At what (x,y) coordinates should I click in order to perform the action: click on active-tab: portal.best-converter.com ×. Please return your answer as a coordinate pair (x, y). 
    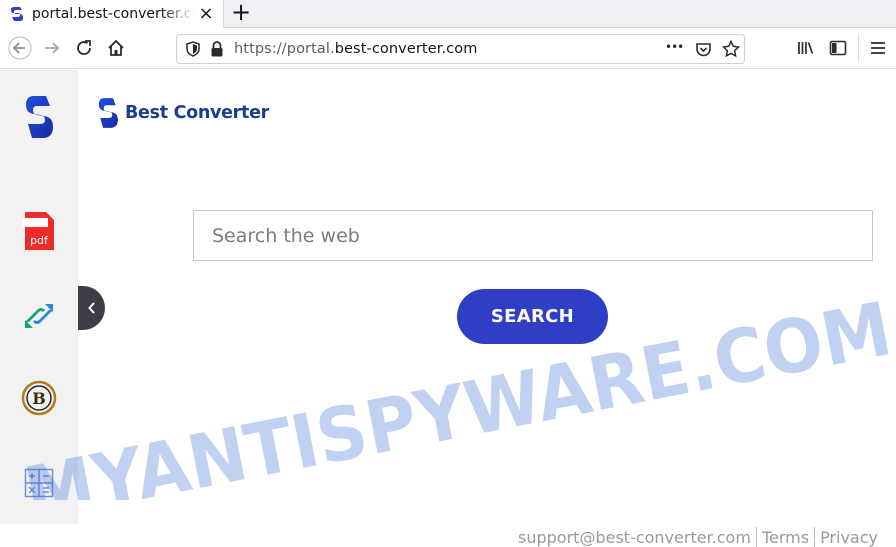
    Looking at the image, I should click on (112, 14).